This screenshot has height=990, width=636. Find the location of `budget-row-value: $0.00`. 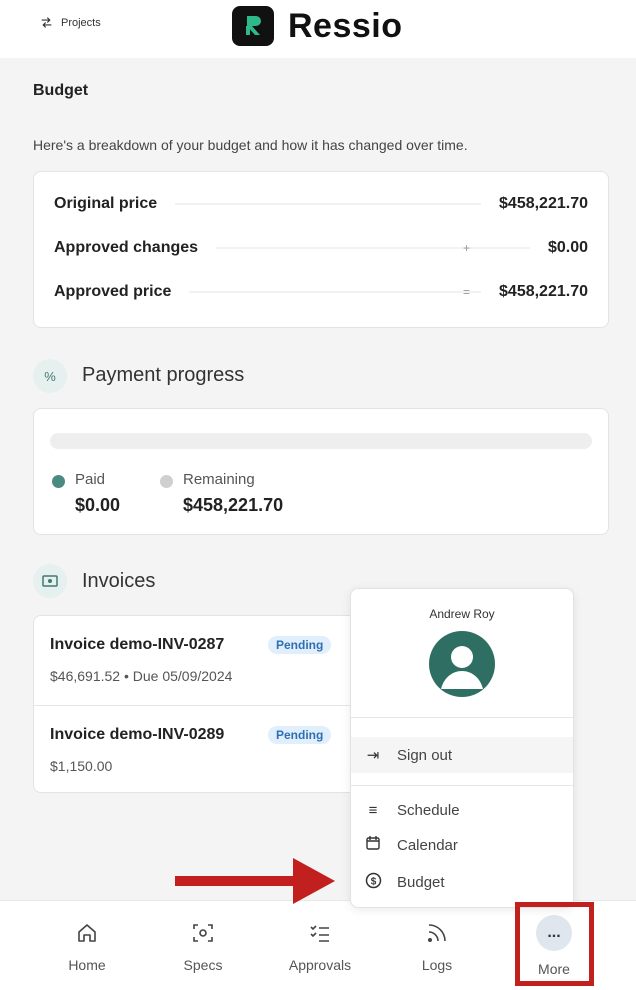

budget-row-value: $0.00 is located at coordinates (567, 247).